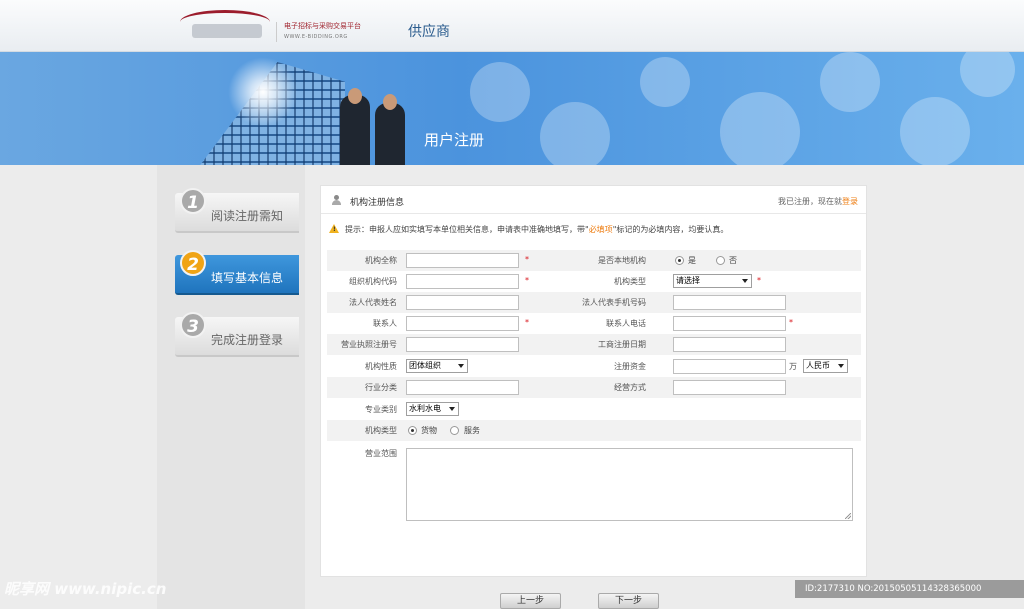 This screenshot has height=609, width=1024. I want to click on top-header: 电子招标与采购交易平台 WWW.E-BIDDING.ORG 供应商, so click(512, 26).